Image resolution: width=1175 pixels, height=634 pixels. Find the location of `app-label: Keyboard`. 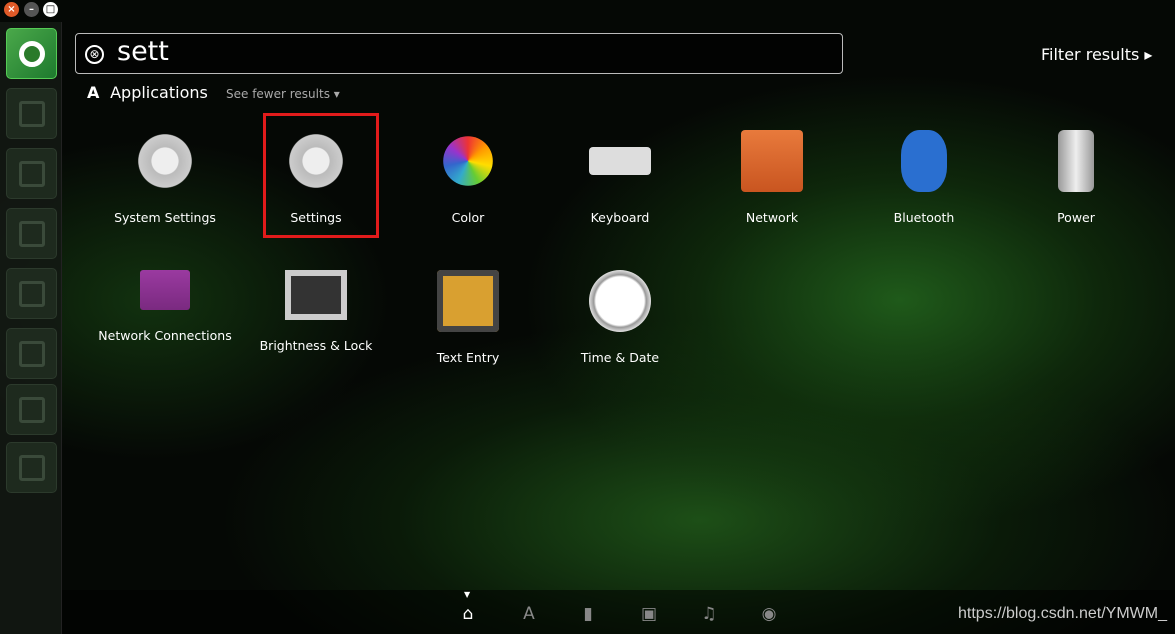

app-label: Keyboard is located at coordinates (620, 217).